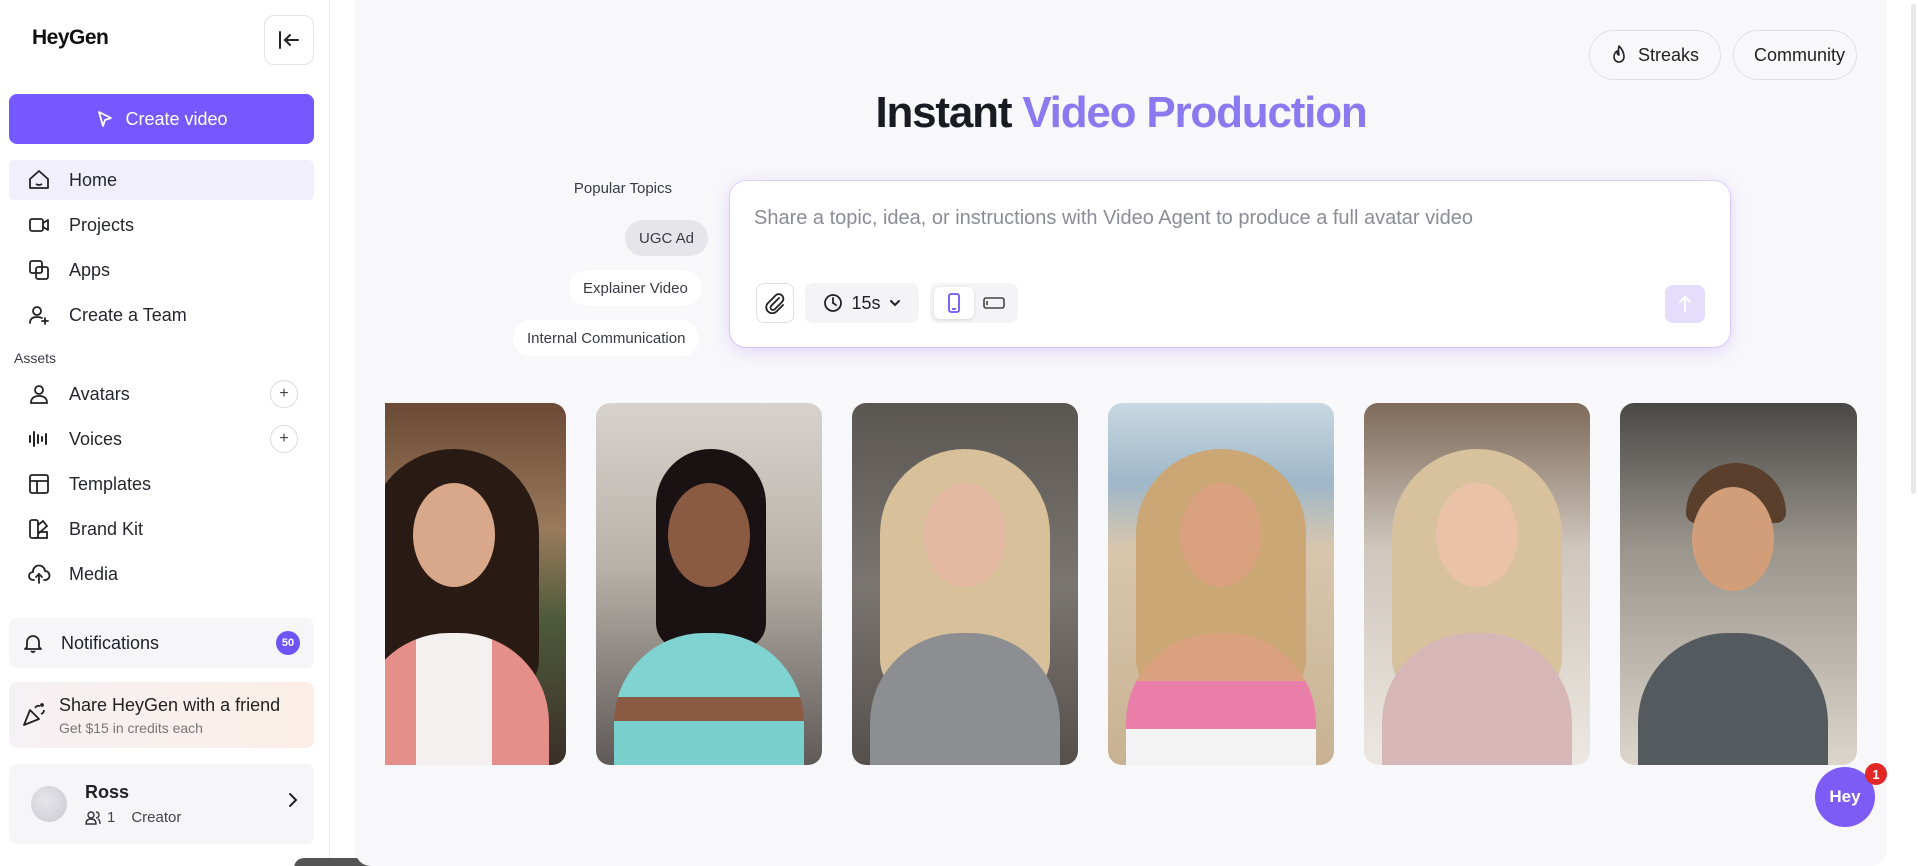 The width and height of the screenshot is (1918, 866). Describe the element at coordinates (635, 288) in the screenshot. I see `topic-chip-explainer-video: Explainer Video` at that location.